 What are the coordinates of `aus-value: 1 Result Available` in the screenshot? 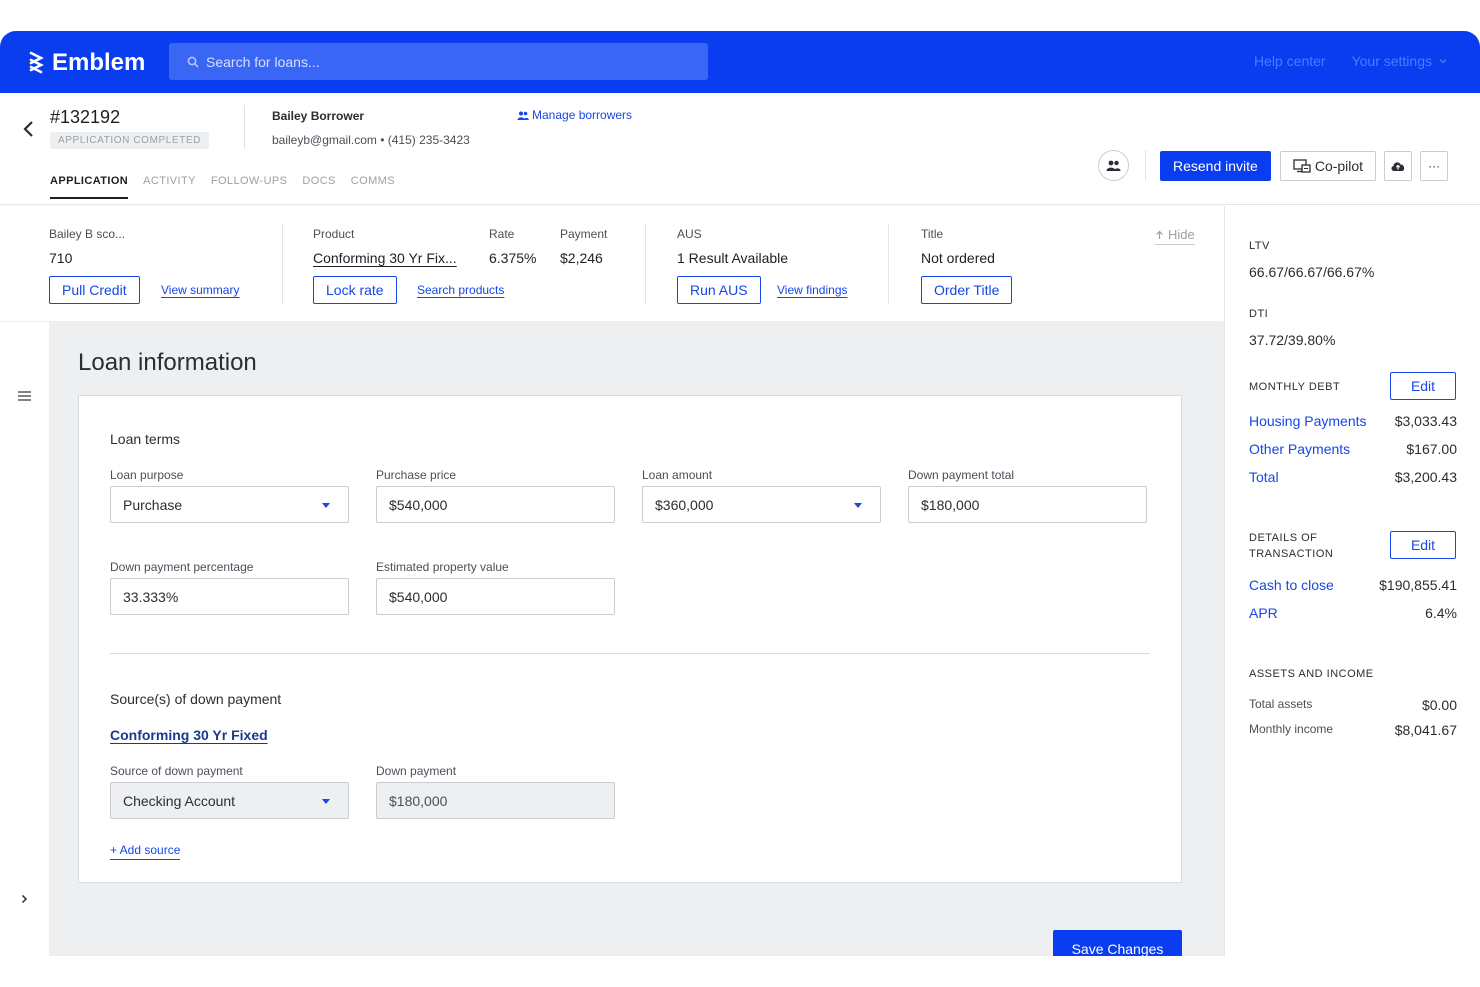 It's located at (733, 258).